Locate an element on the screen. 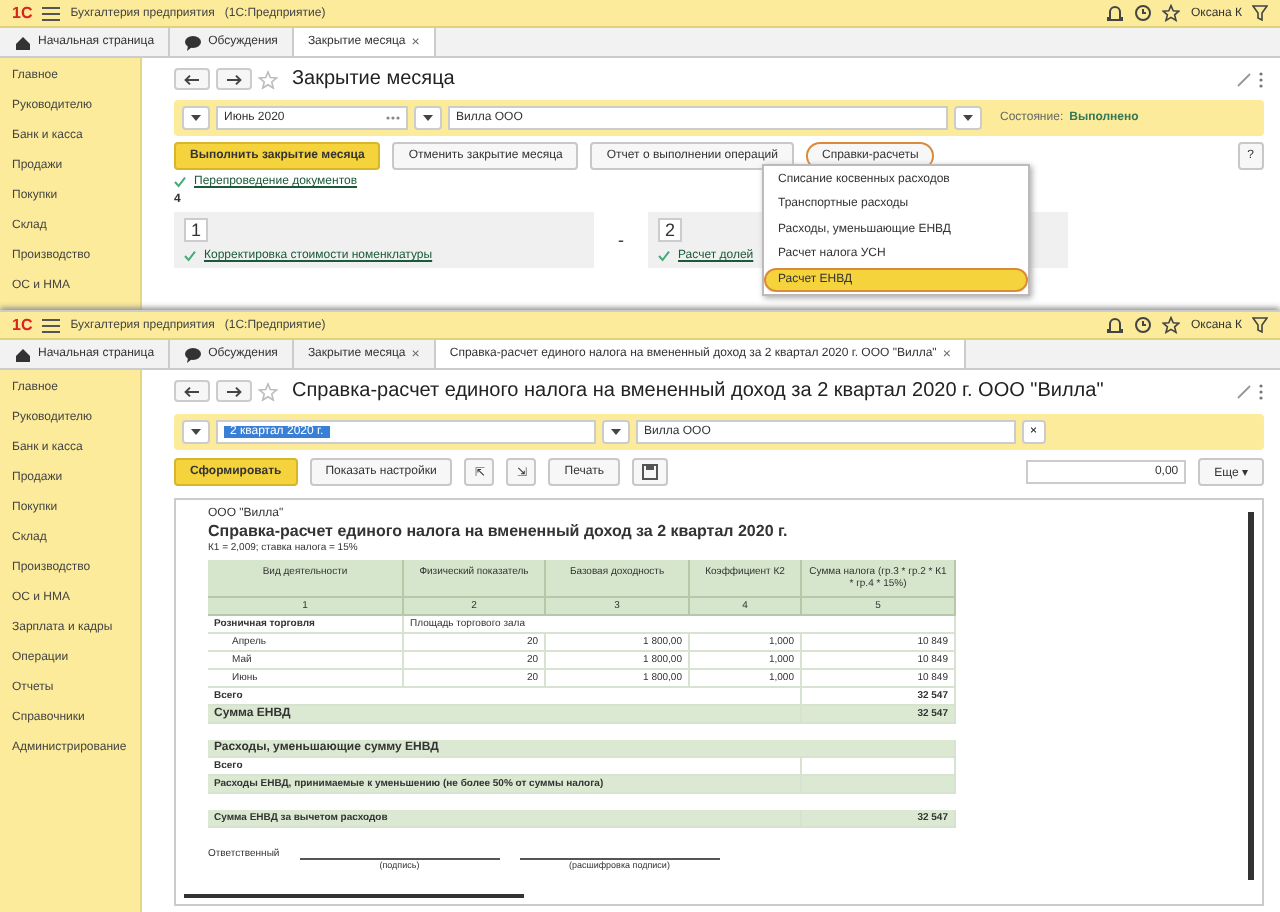  ellipsis-icon is located at coordinates (393, 118).